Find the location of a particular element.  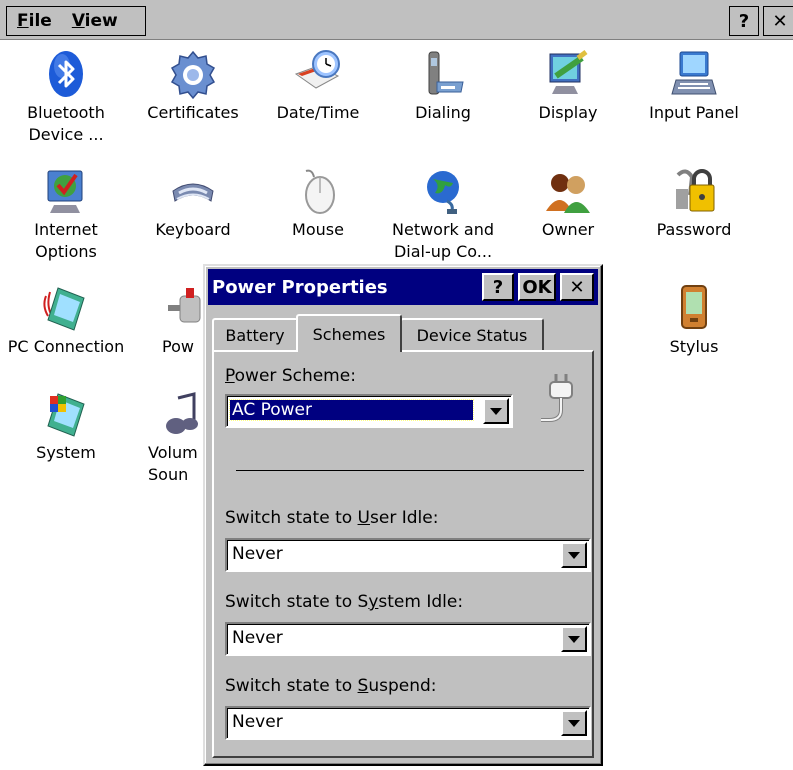

date-time-icon is located at coordinates (317, 69).